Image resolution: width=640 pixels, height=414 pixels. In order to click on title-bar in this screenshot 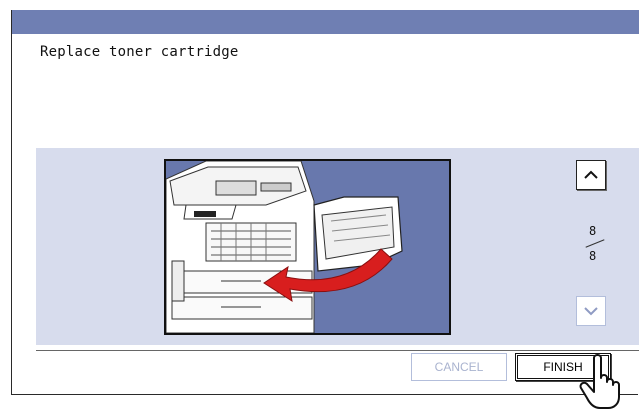, I will do `click(325, 22)`.